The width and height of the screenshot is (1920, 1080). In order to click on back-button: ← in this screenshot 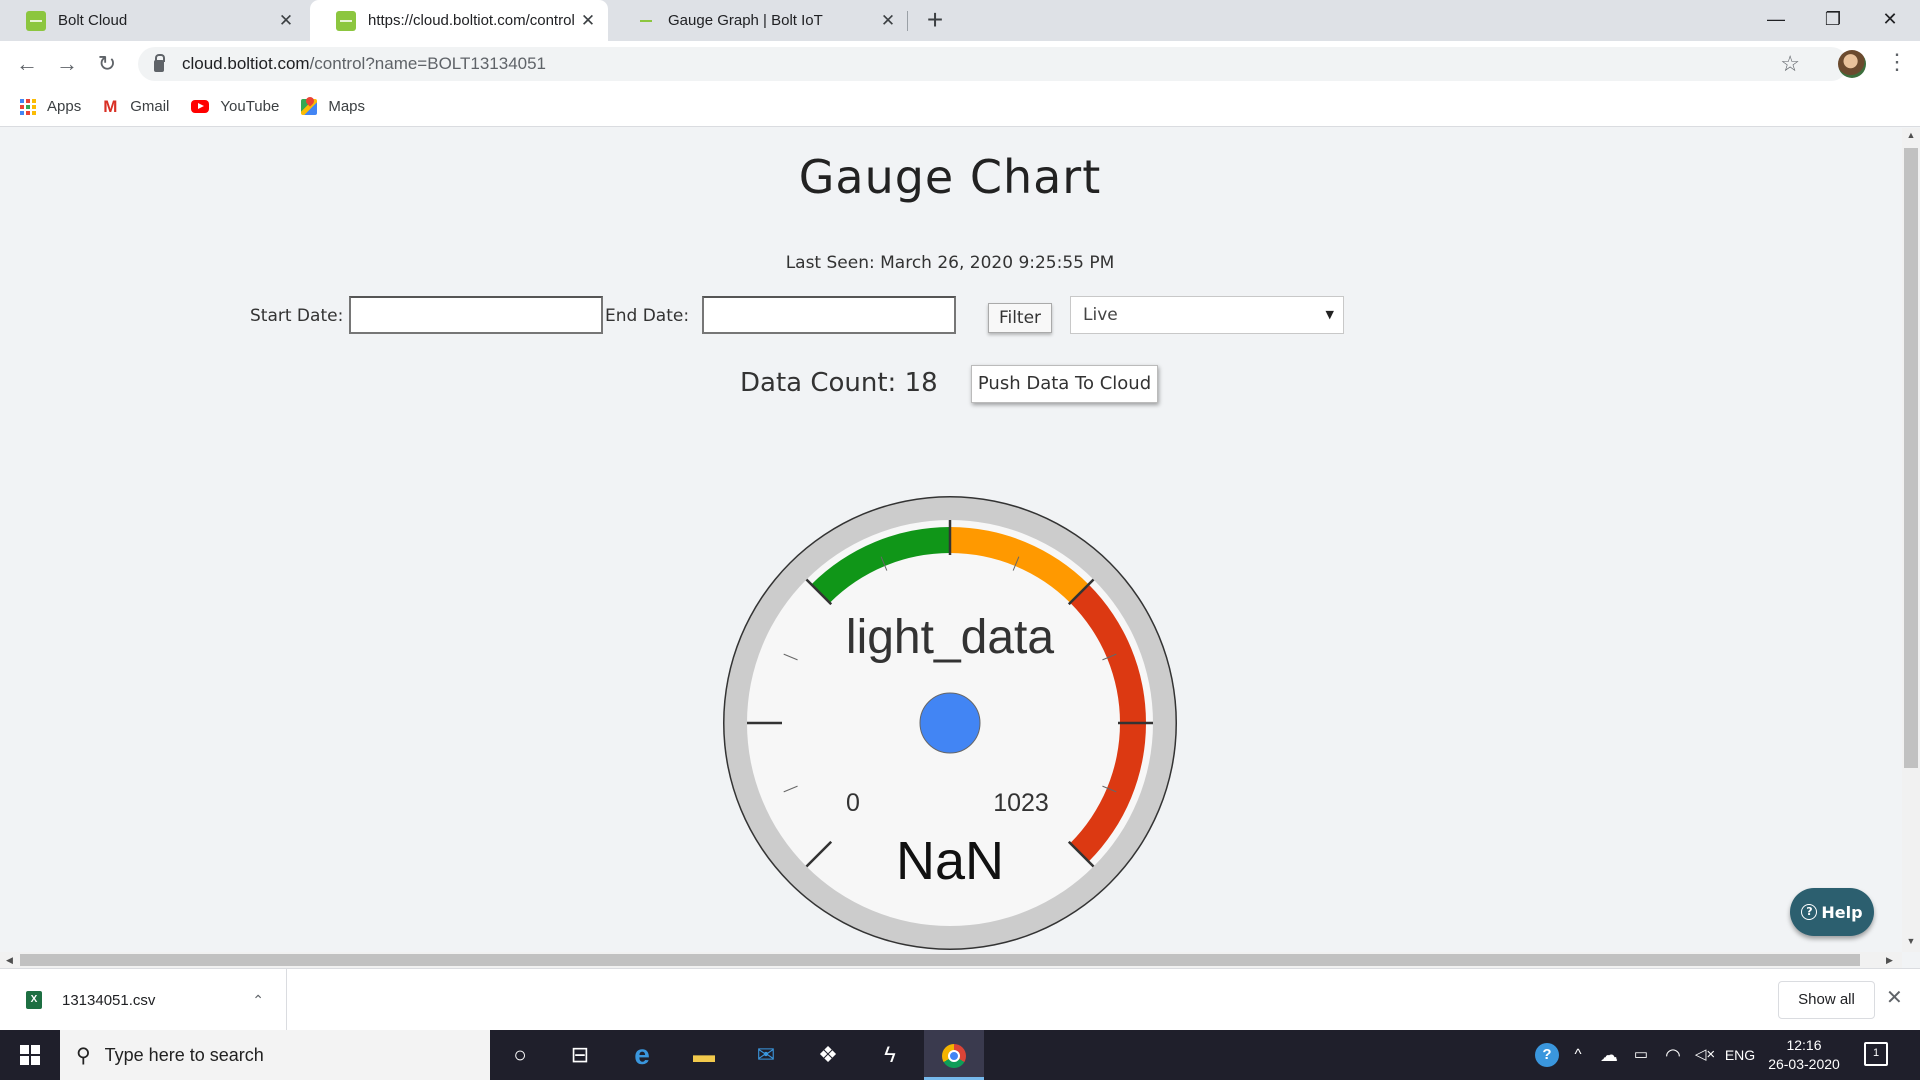, I will do `click(27, 64)`.